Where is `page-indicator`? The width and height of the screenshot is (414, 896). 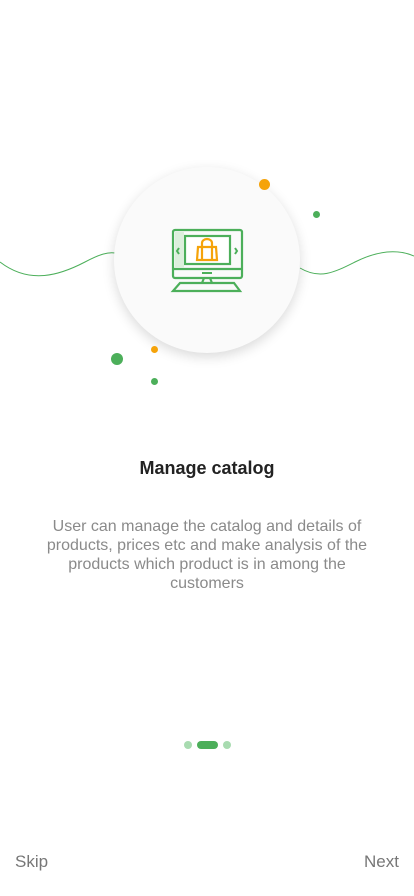 page-indicator is located at coordinates (207, 745).